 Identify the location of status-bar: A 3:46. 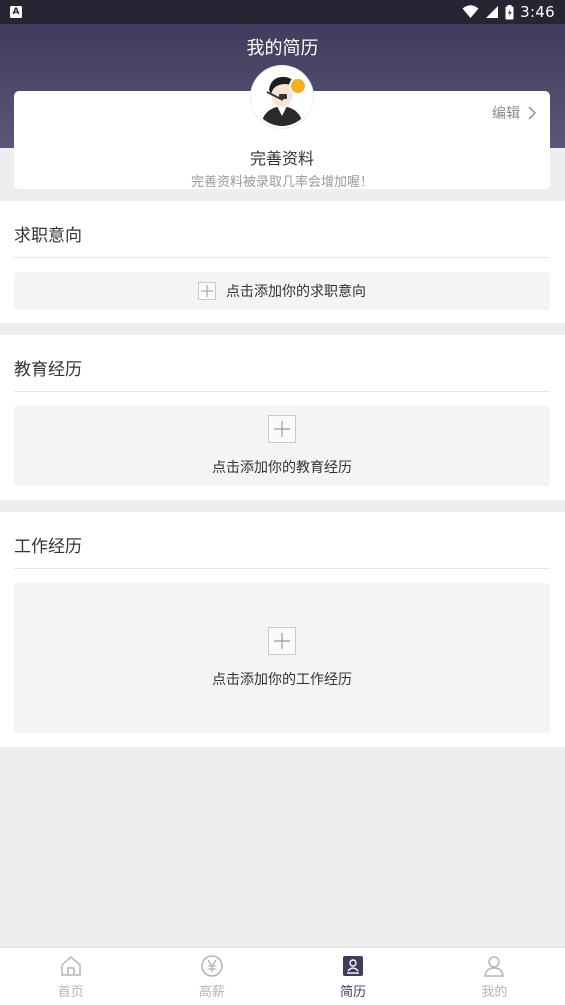
(282, 12).